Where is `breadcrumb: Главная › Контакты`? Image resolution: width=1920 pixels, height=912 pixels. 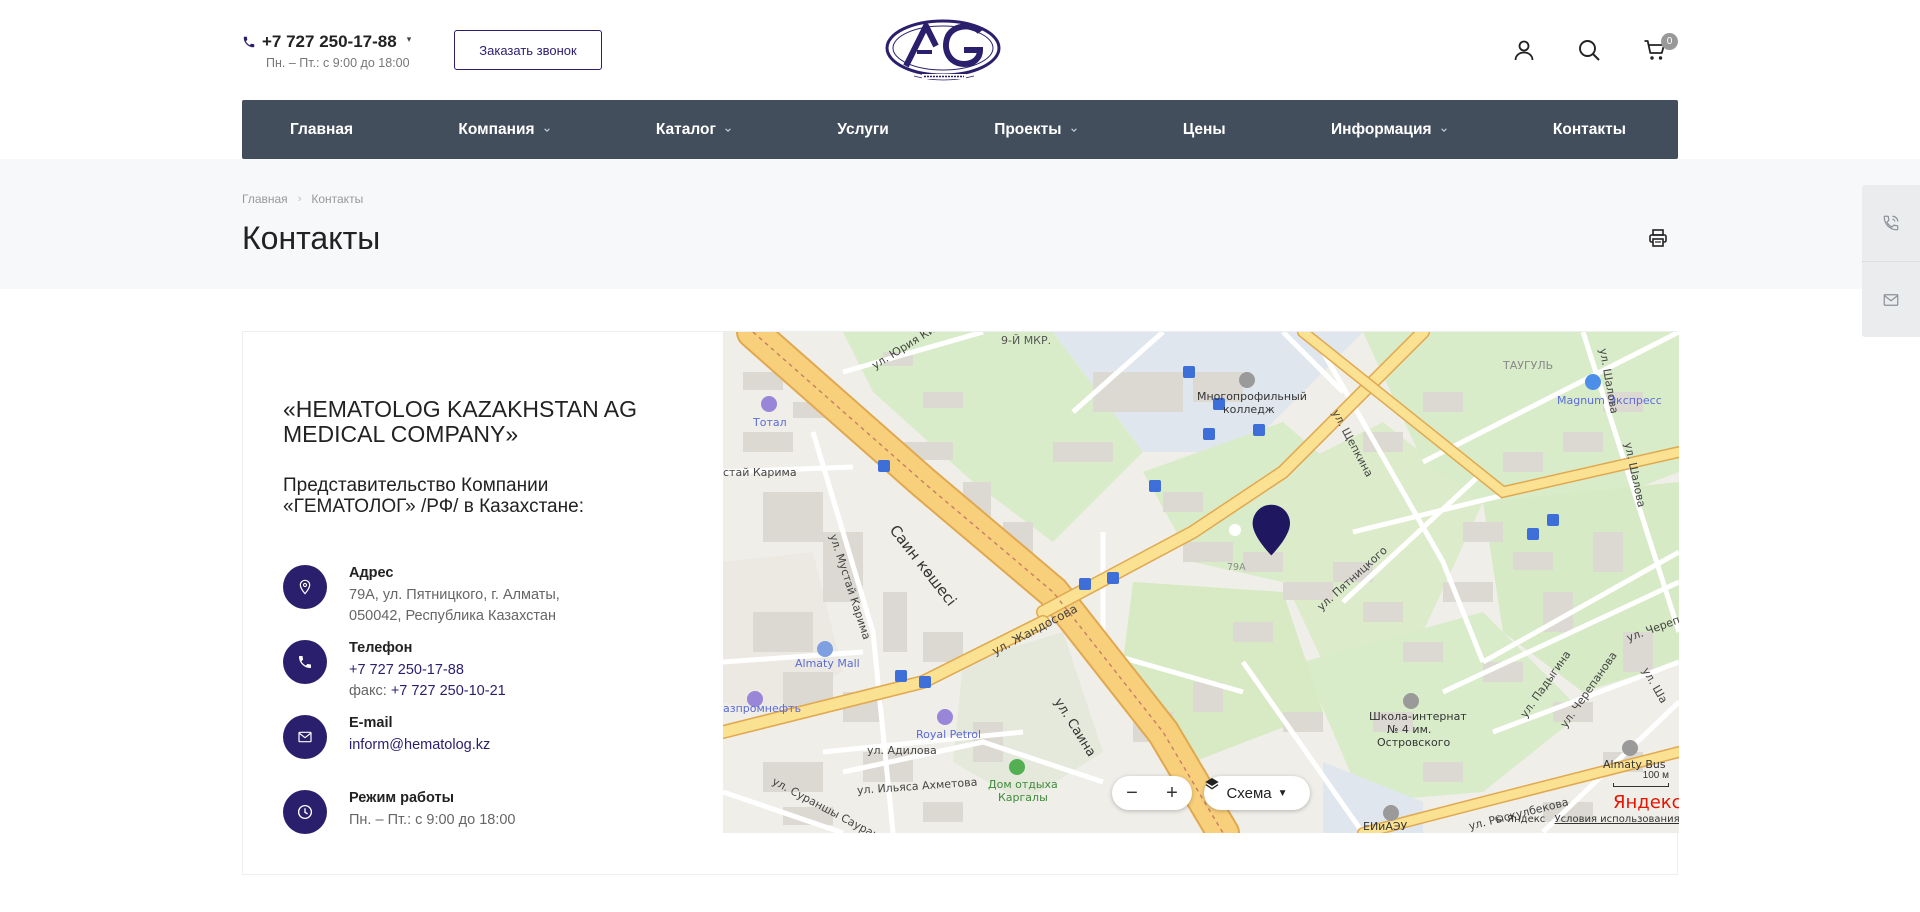 breadcrumb: Главная › Контакты is located at coordinates (302, 199).